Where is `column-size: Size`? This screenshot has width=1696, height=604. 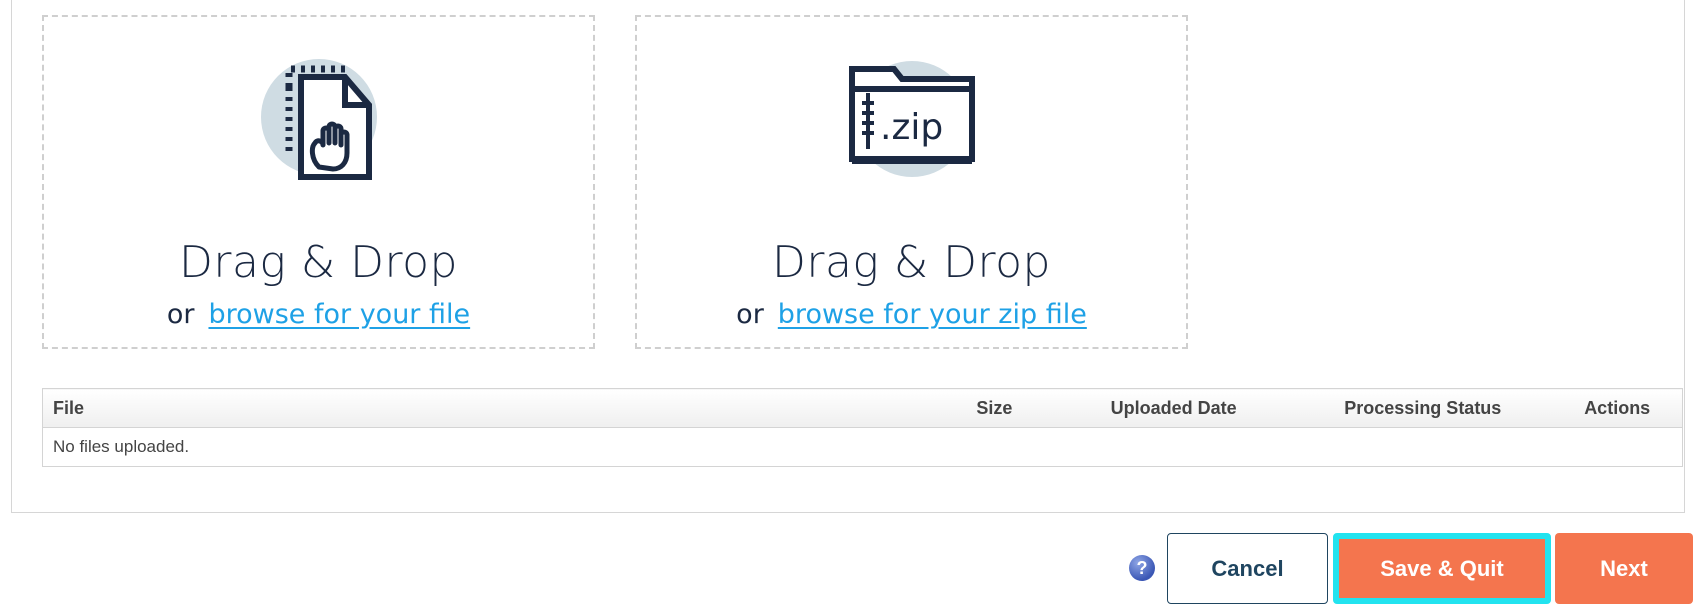 column-size: Size is located at coordinates (994, 408).